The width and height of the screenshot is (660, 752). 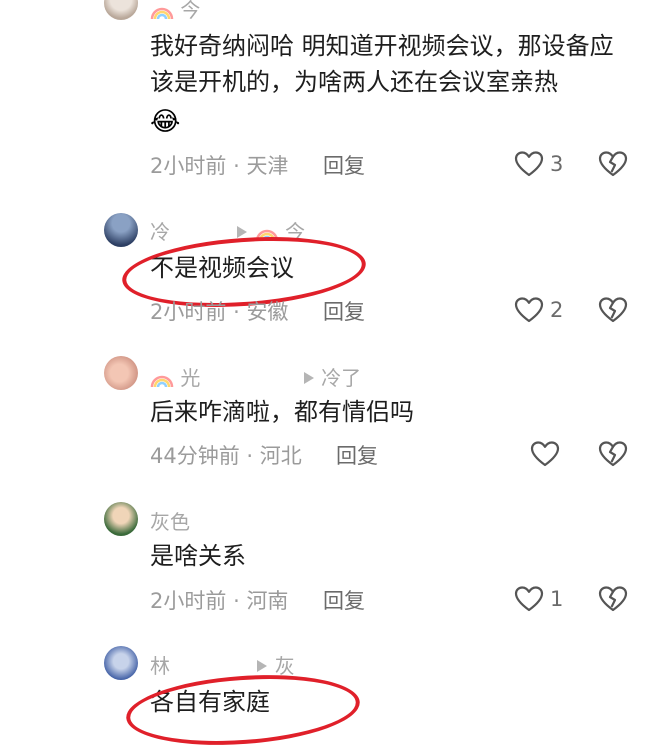 I want to click on commenter-name: 光 冷了, so click(x=255, y=376).